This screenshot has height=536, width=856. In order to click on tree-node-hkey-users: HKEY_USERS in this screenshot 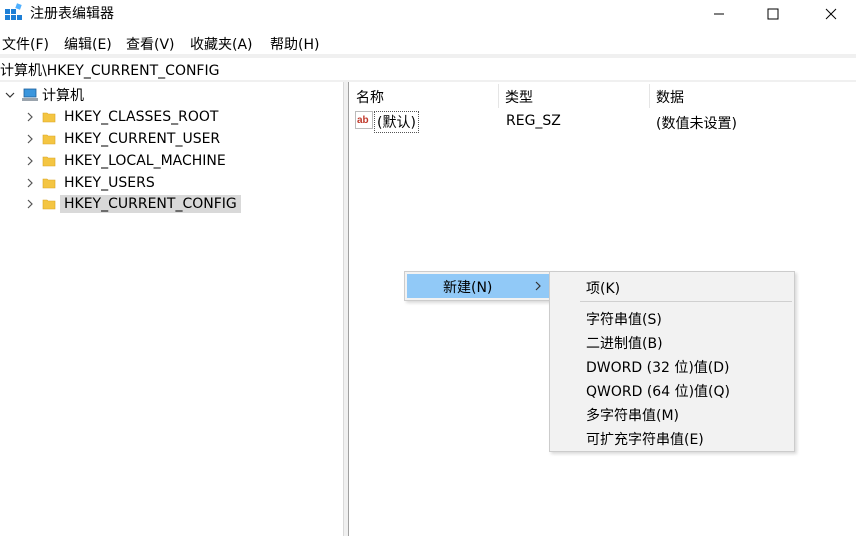, I will do `click(89, 183)`.